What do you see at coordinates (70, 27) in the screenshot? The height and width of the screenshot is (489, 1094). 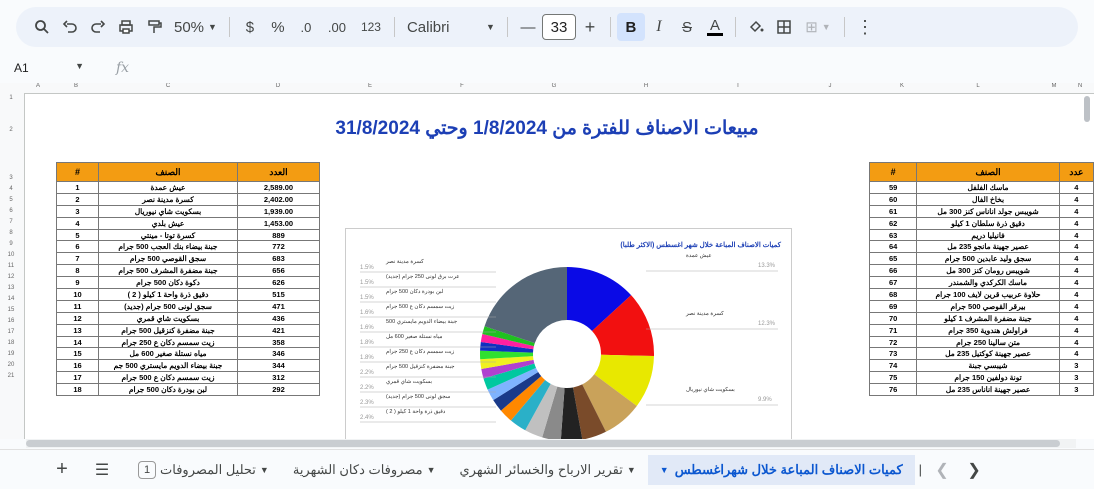 I see `undo-icon` at bounding box center [70, 27].